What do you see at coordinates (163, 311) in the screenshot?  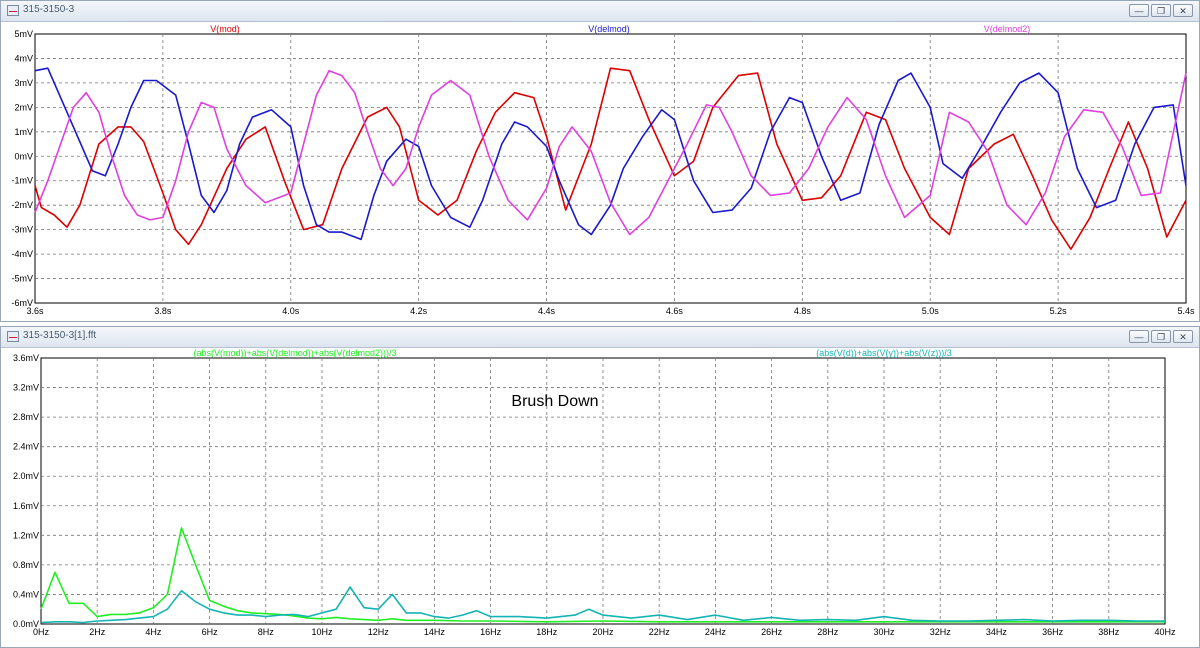 I see `x-tick-label: 3.8s` at bounding box center [163, 311].